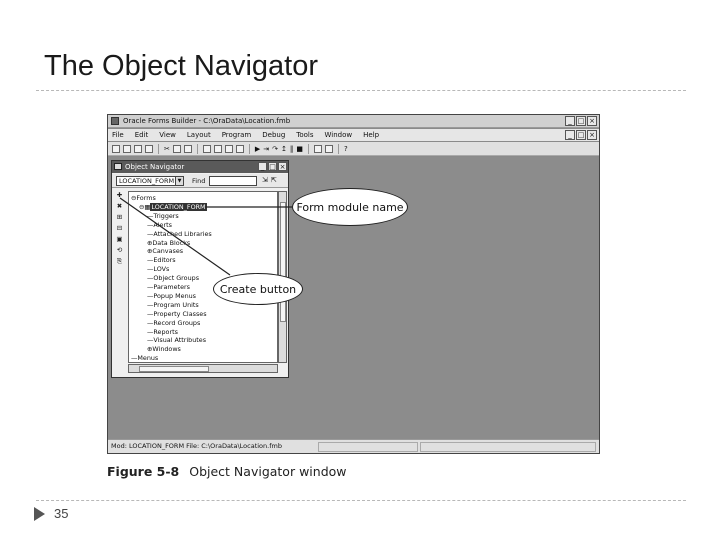 The image size is (720, 540). What do you see at coordinates (200, 167) in the screenshot?
I see `navigator-titlebar: Object Navigator _ □ ×` at bounding box center [200, 167].